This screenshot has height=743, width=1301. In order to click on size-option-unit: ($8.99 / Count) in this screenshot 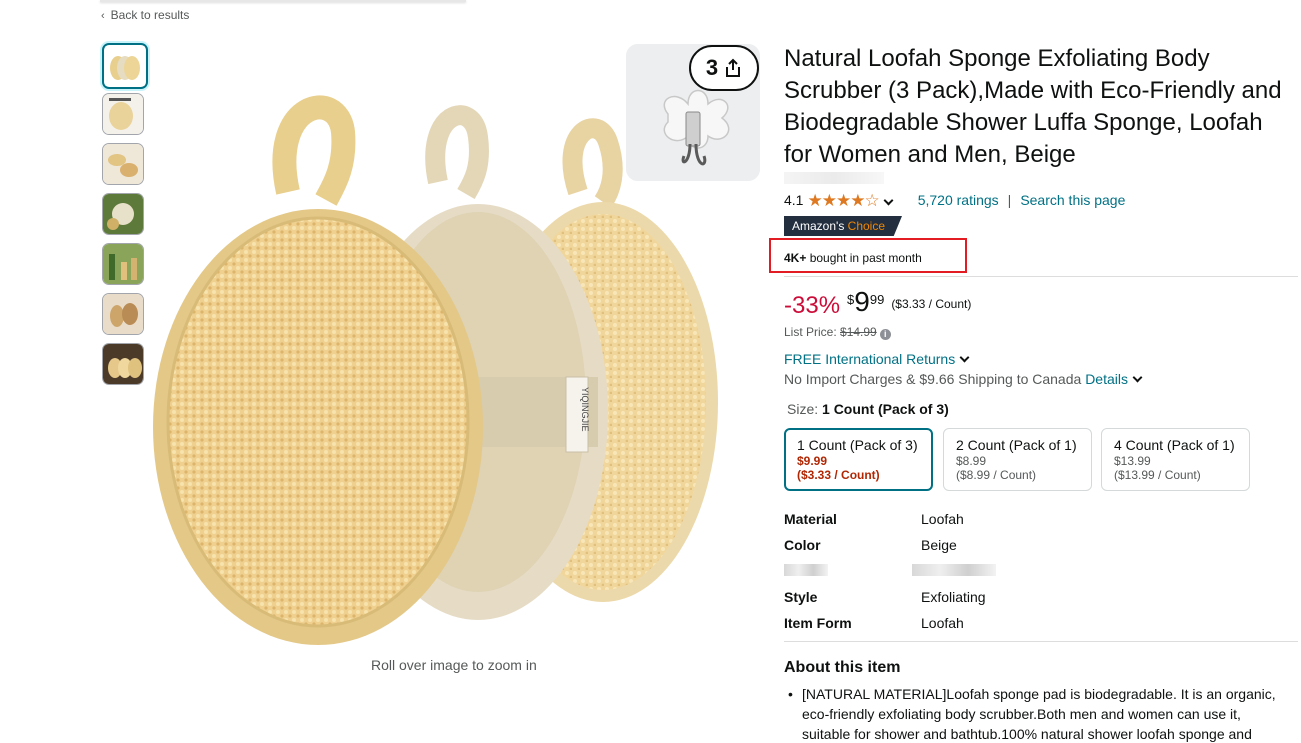, I will do `click(996, 475)`.